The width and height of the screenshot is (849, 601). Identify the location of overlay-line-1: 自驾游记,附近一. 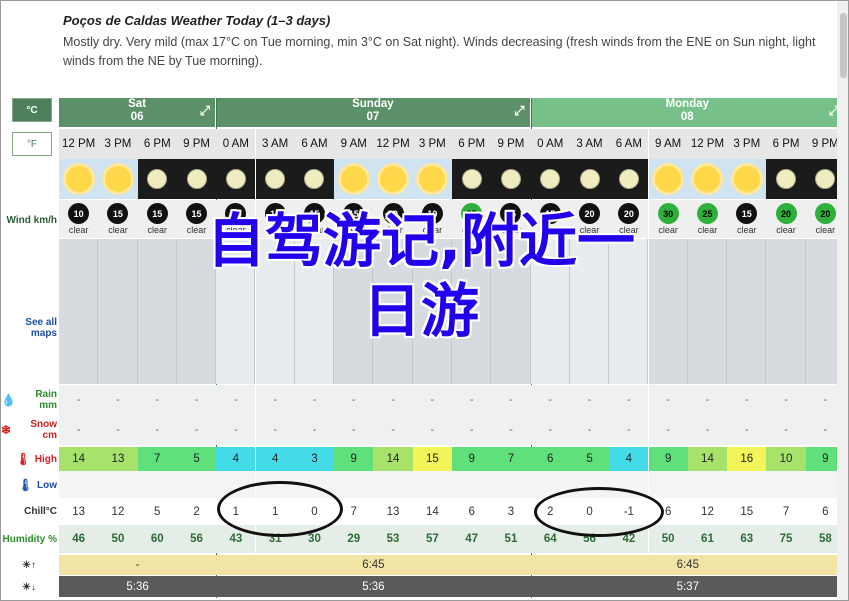
(421, 241).